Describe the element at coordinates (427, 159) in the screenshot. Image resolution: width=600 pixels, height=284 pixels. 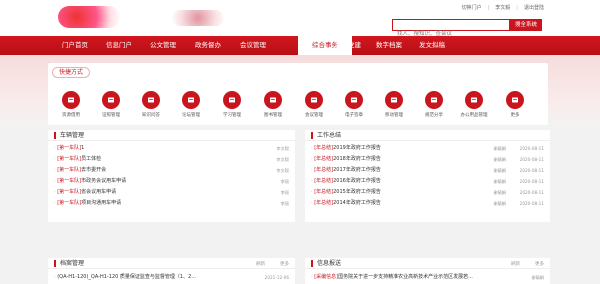
I see `list-item: · [年总结]2018年政府工作报告 谢毓娟 2020-08-11` at that location.